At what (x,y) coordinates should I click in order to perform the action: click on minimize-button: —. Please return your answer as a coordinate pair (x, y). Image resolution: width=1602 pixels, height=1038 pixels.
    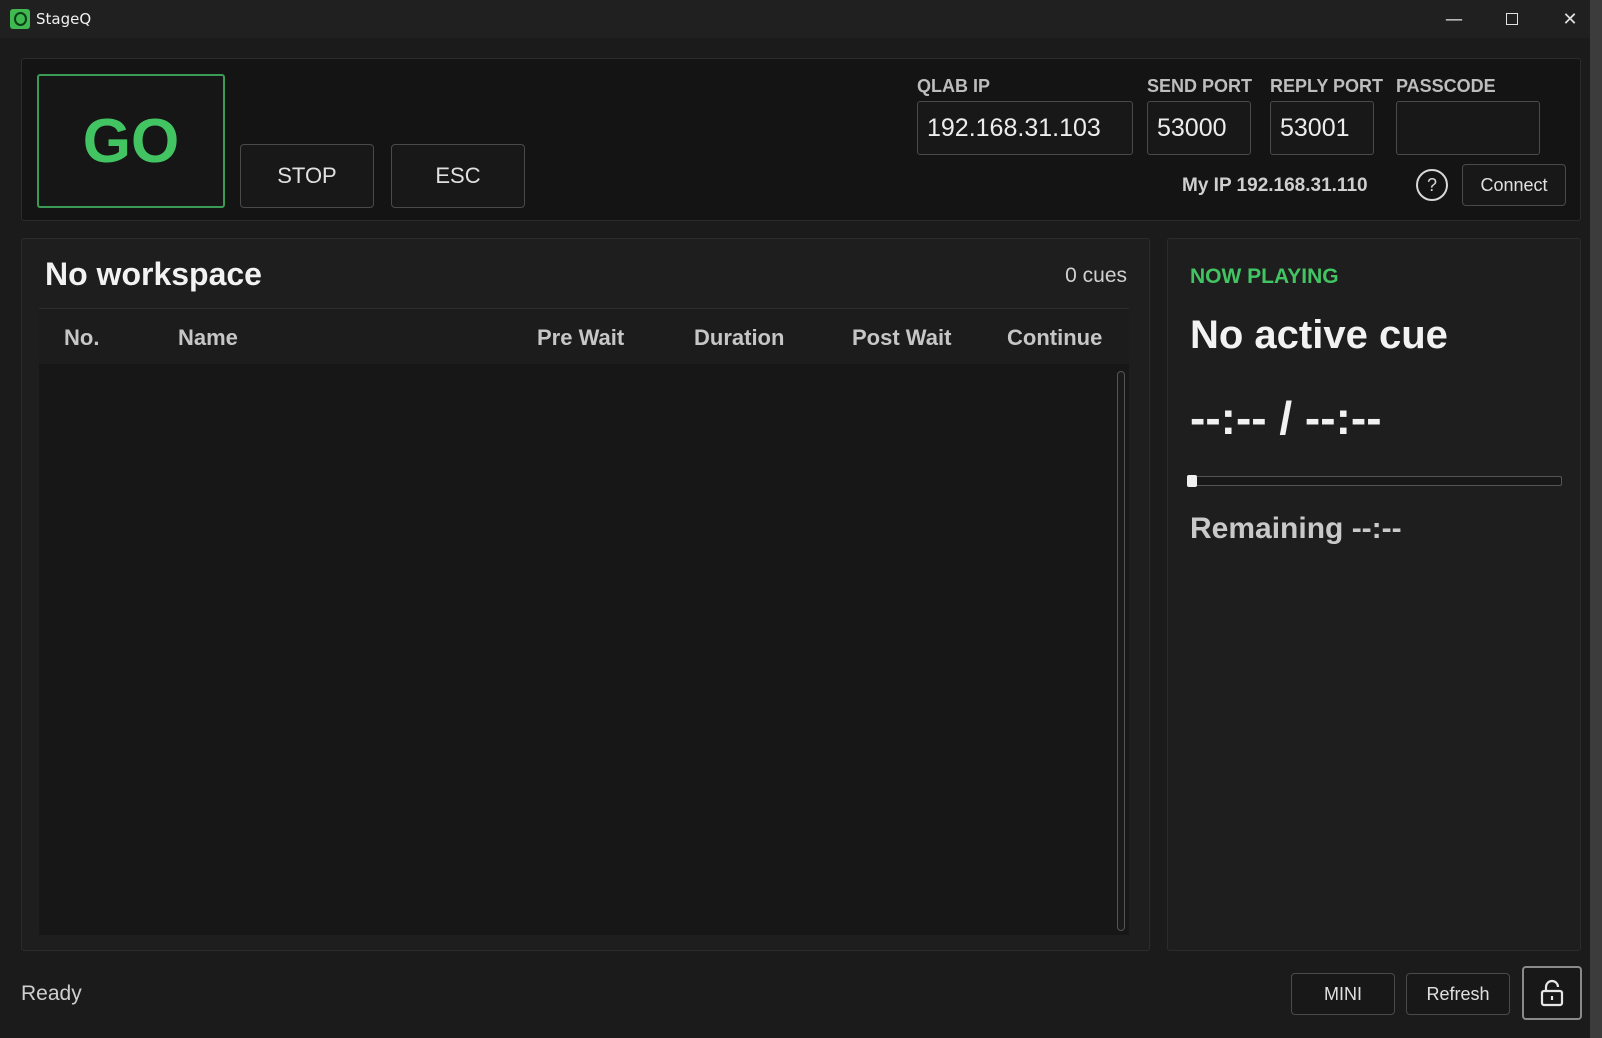
    Looking at the image, I should click on (1454, 19).